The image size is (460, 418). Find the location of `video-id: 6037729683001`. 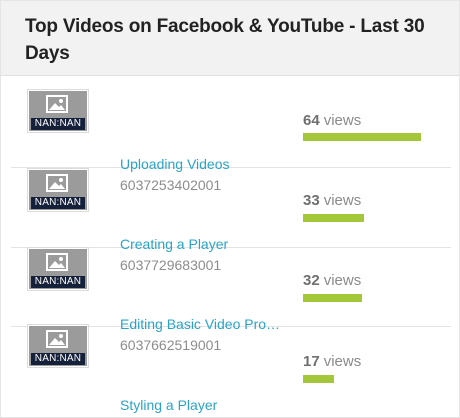

video-id: 6037729683001 is located at coordinates (171, 265).